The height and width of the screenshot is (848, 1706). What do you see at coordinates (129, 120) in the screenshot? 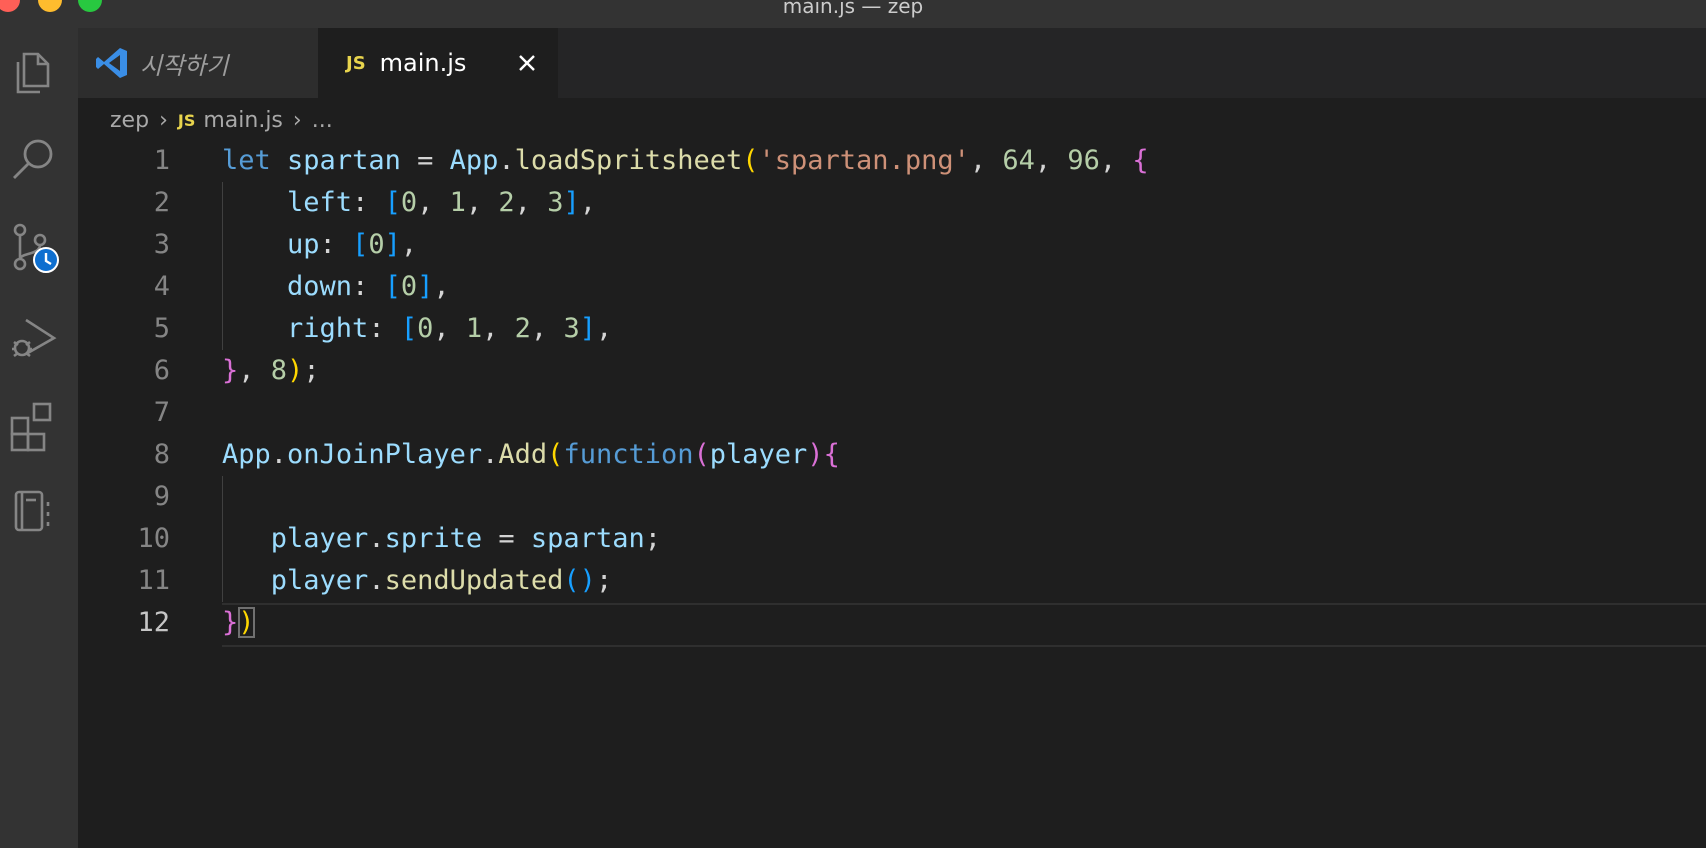
I see `breadcrumb-folder: zep` at bounding box center [129, 120].